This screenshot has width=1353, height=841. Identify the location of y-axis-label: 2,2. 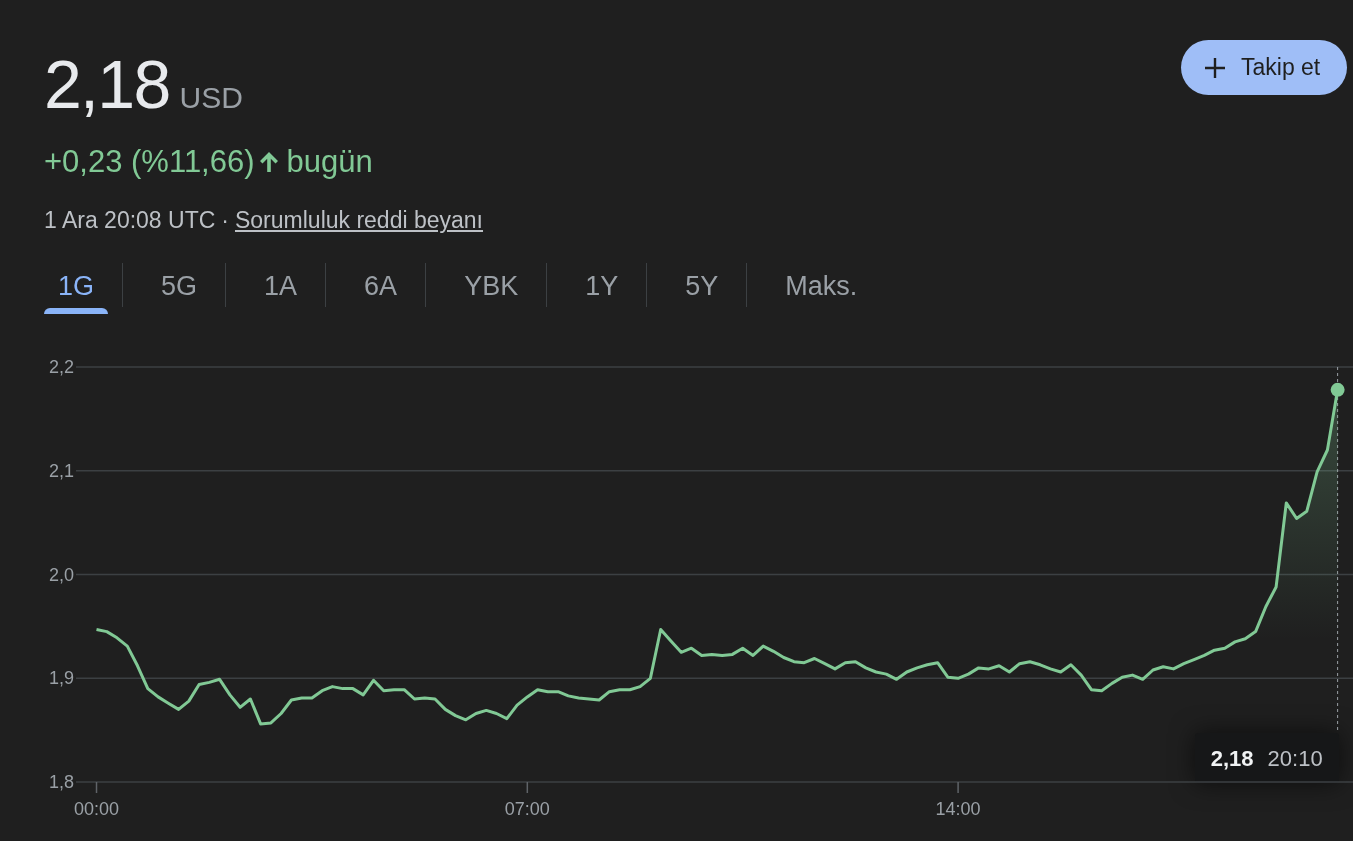
(61, 367).